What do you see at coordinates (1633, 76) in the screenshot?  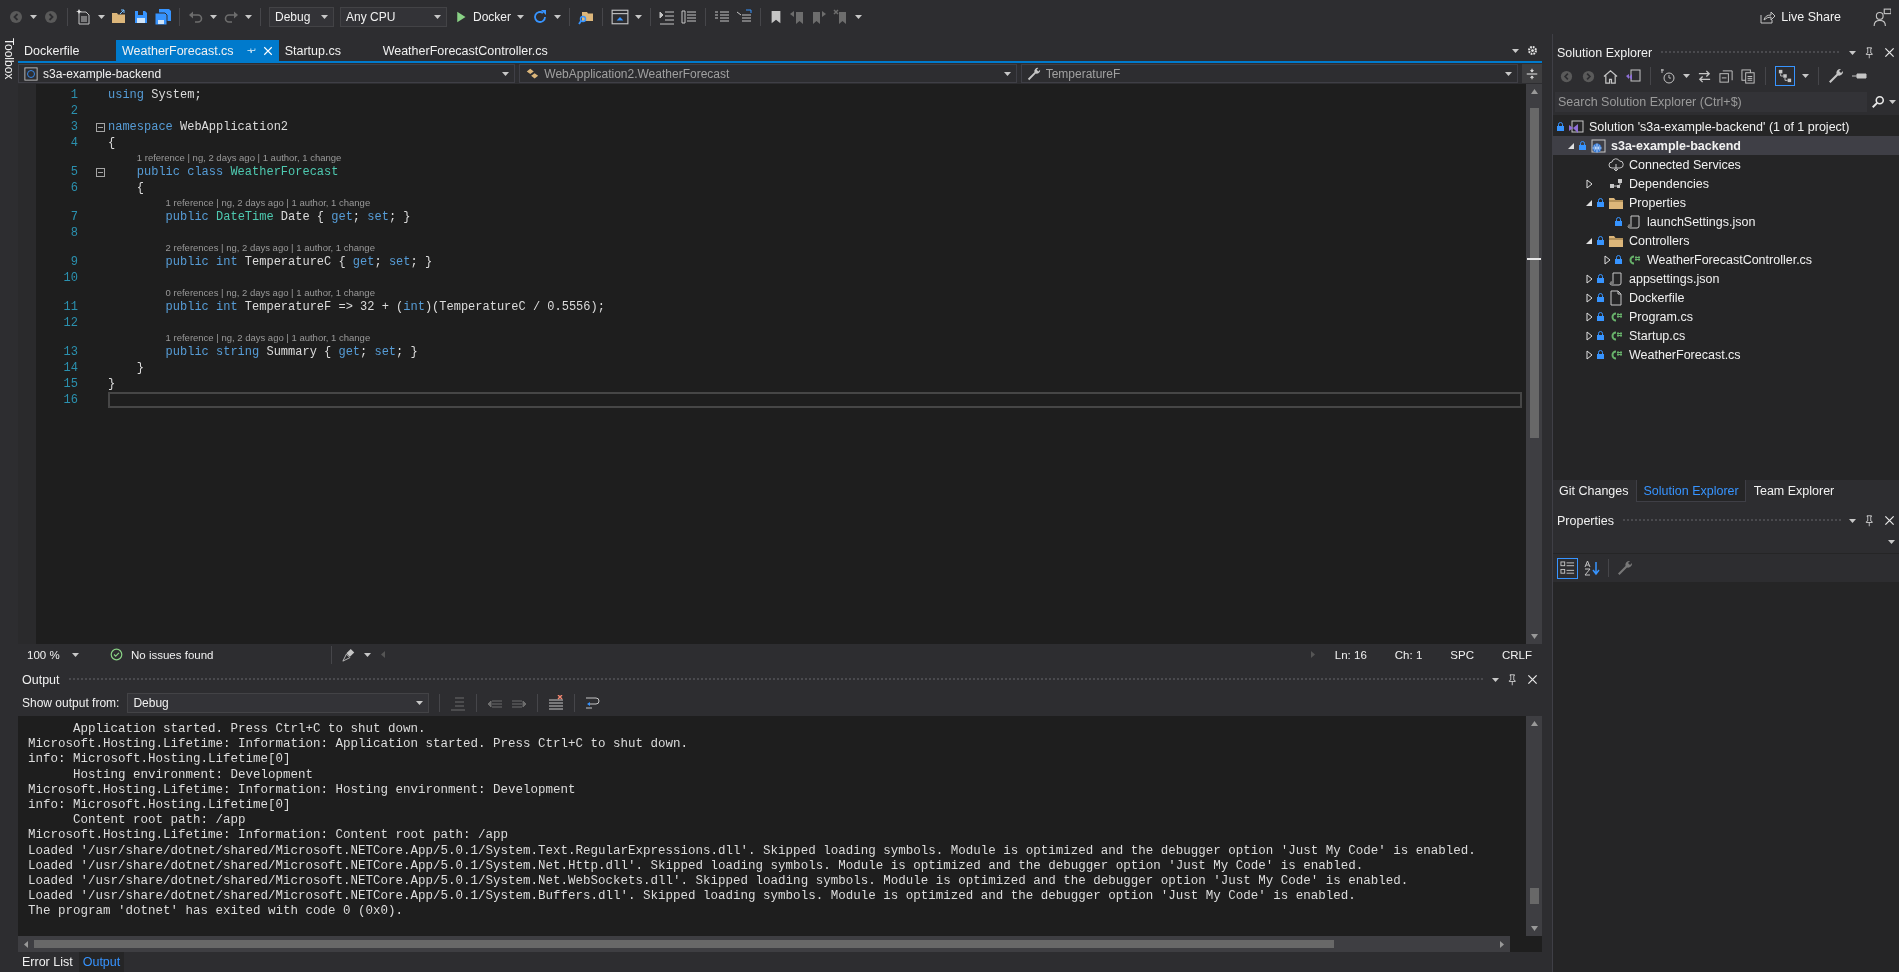 I see `switch-views-icon` at bounding box center [1633, 76].